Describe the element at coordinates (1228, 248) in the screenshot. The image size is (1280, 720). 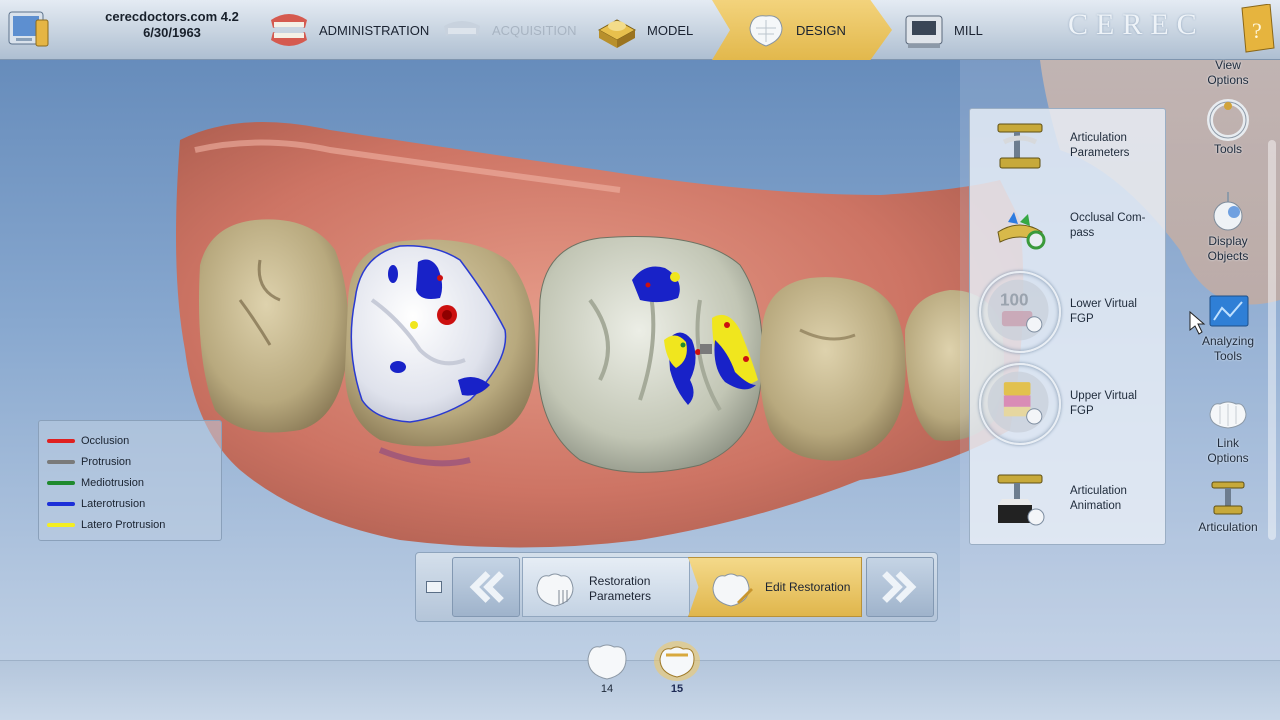
I see `display-objects-label: Display Objects` at that location.